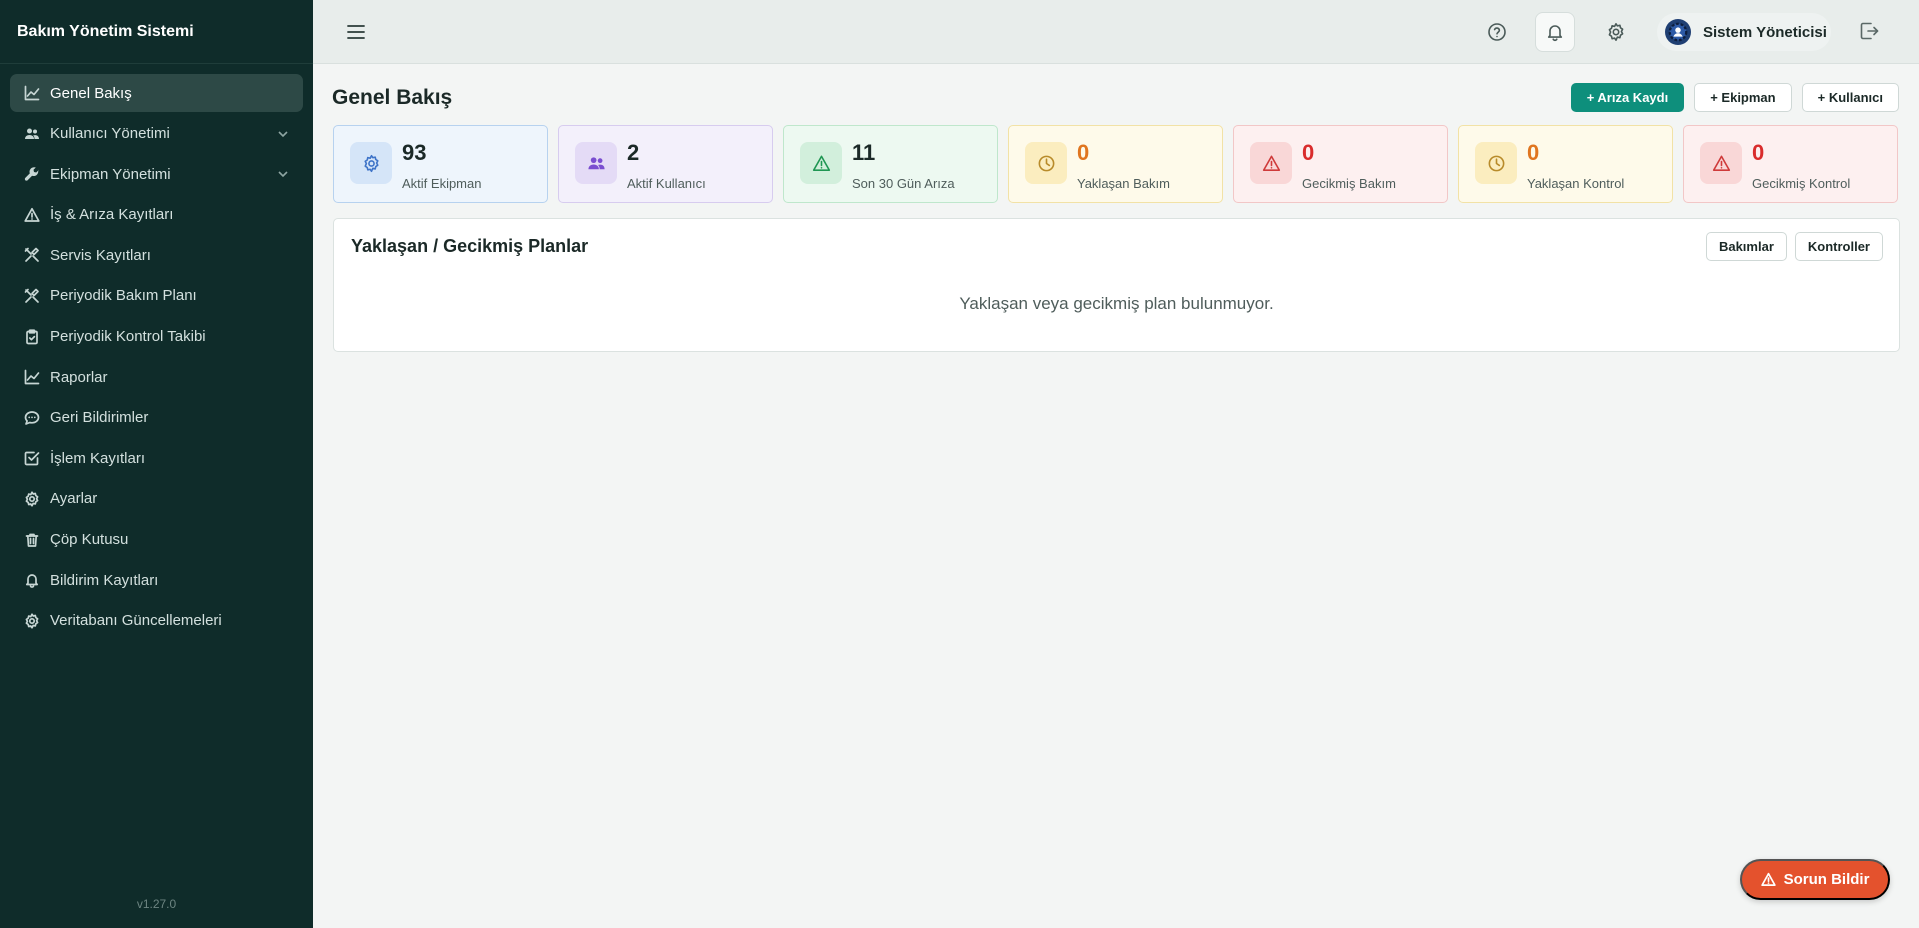  I want to click on message-icon, so click(31, 417).